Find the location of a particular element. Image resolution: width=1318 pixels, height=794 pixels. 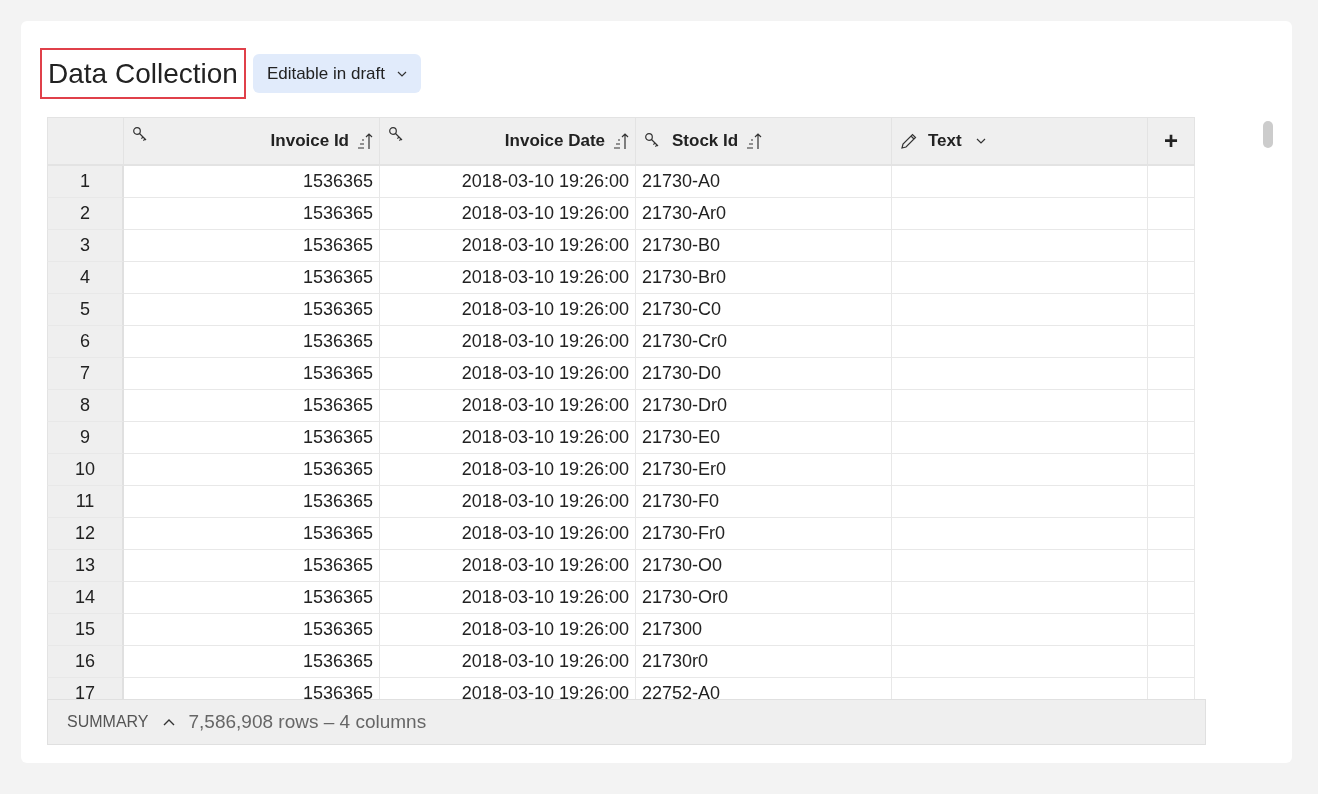

column-header: Invoice Id is located at coordinates (252, 141).